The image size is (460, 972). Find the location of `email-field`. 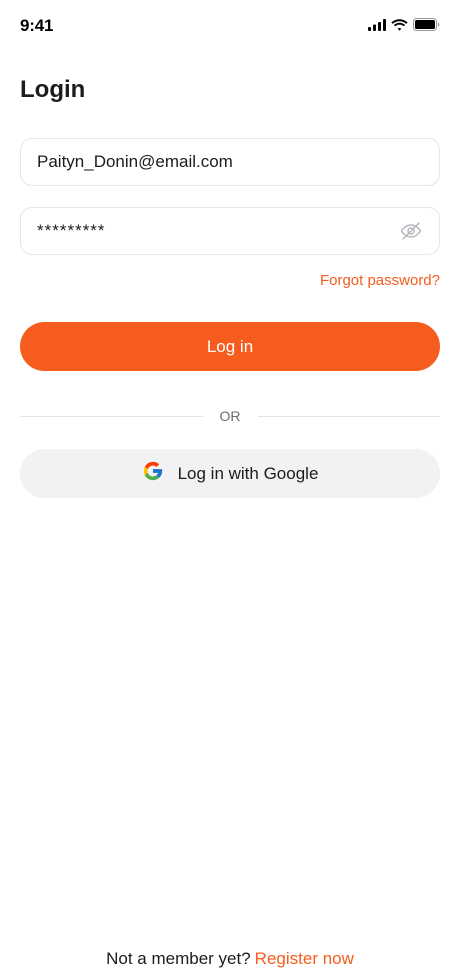

email-field is located at coordinates (230, 162).